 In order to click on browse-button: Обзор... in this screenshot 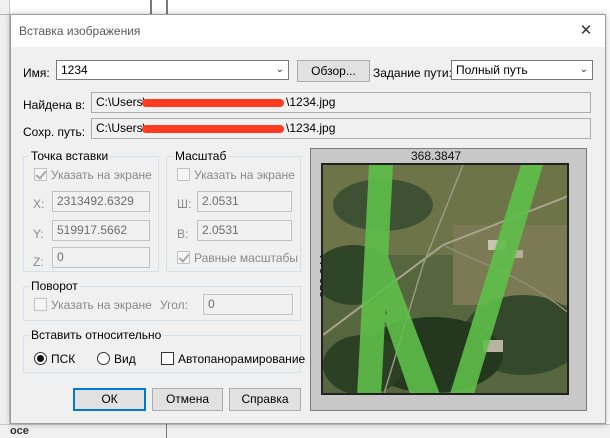, I will do `click(333, 71)`.